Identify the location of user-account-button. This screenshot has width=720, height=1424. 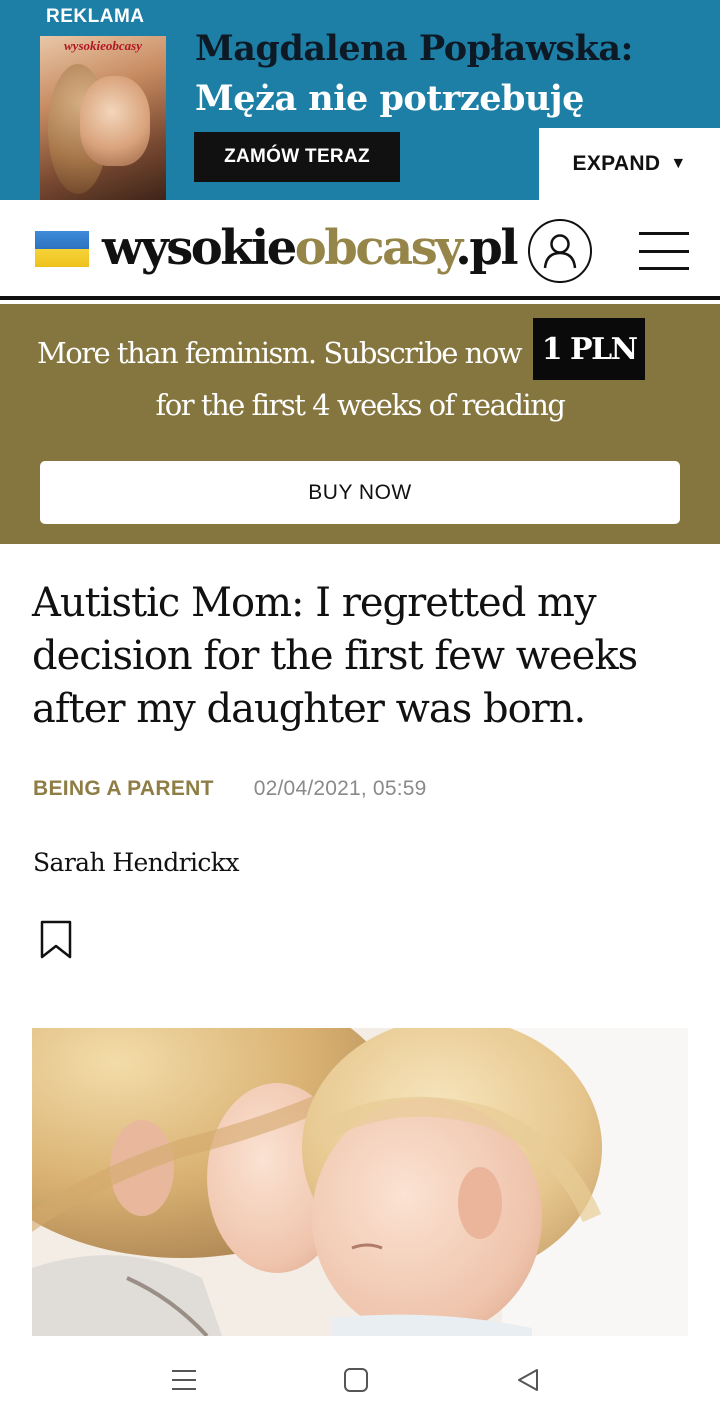
(560, 251).